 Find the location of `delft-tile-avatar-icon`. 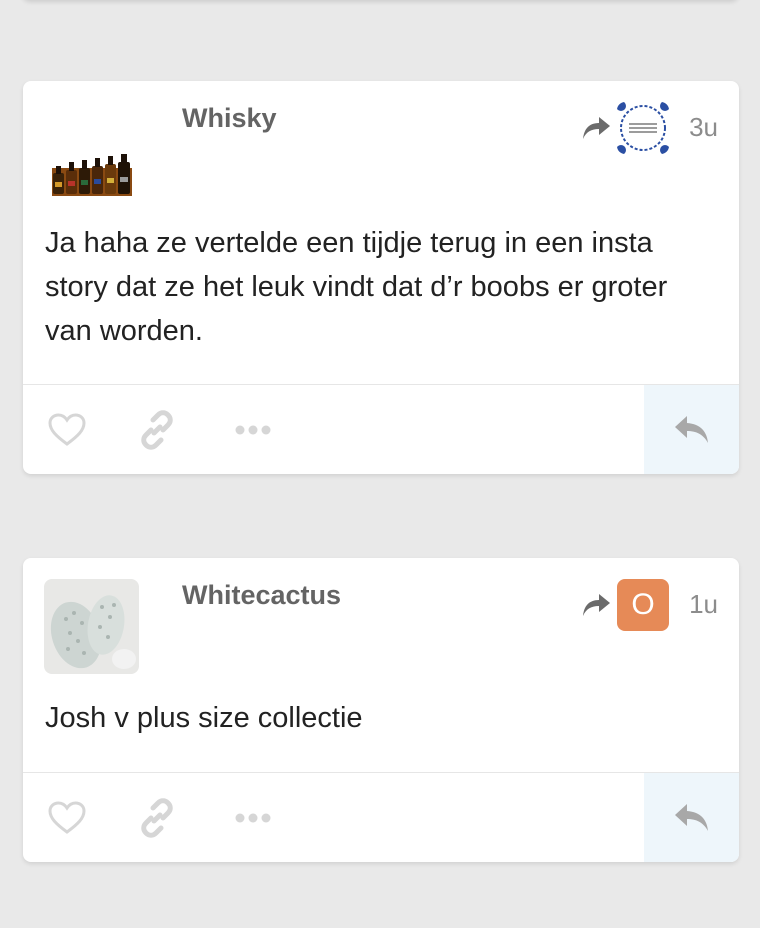

delft-tile-avatar-icon is located at coordinates (643, 127).